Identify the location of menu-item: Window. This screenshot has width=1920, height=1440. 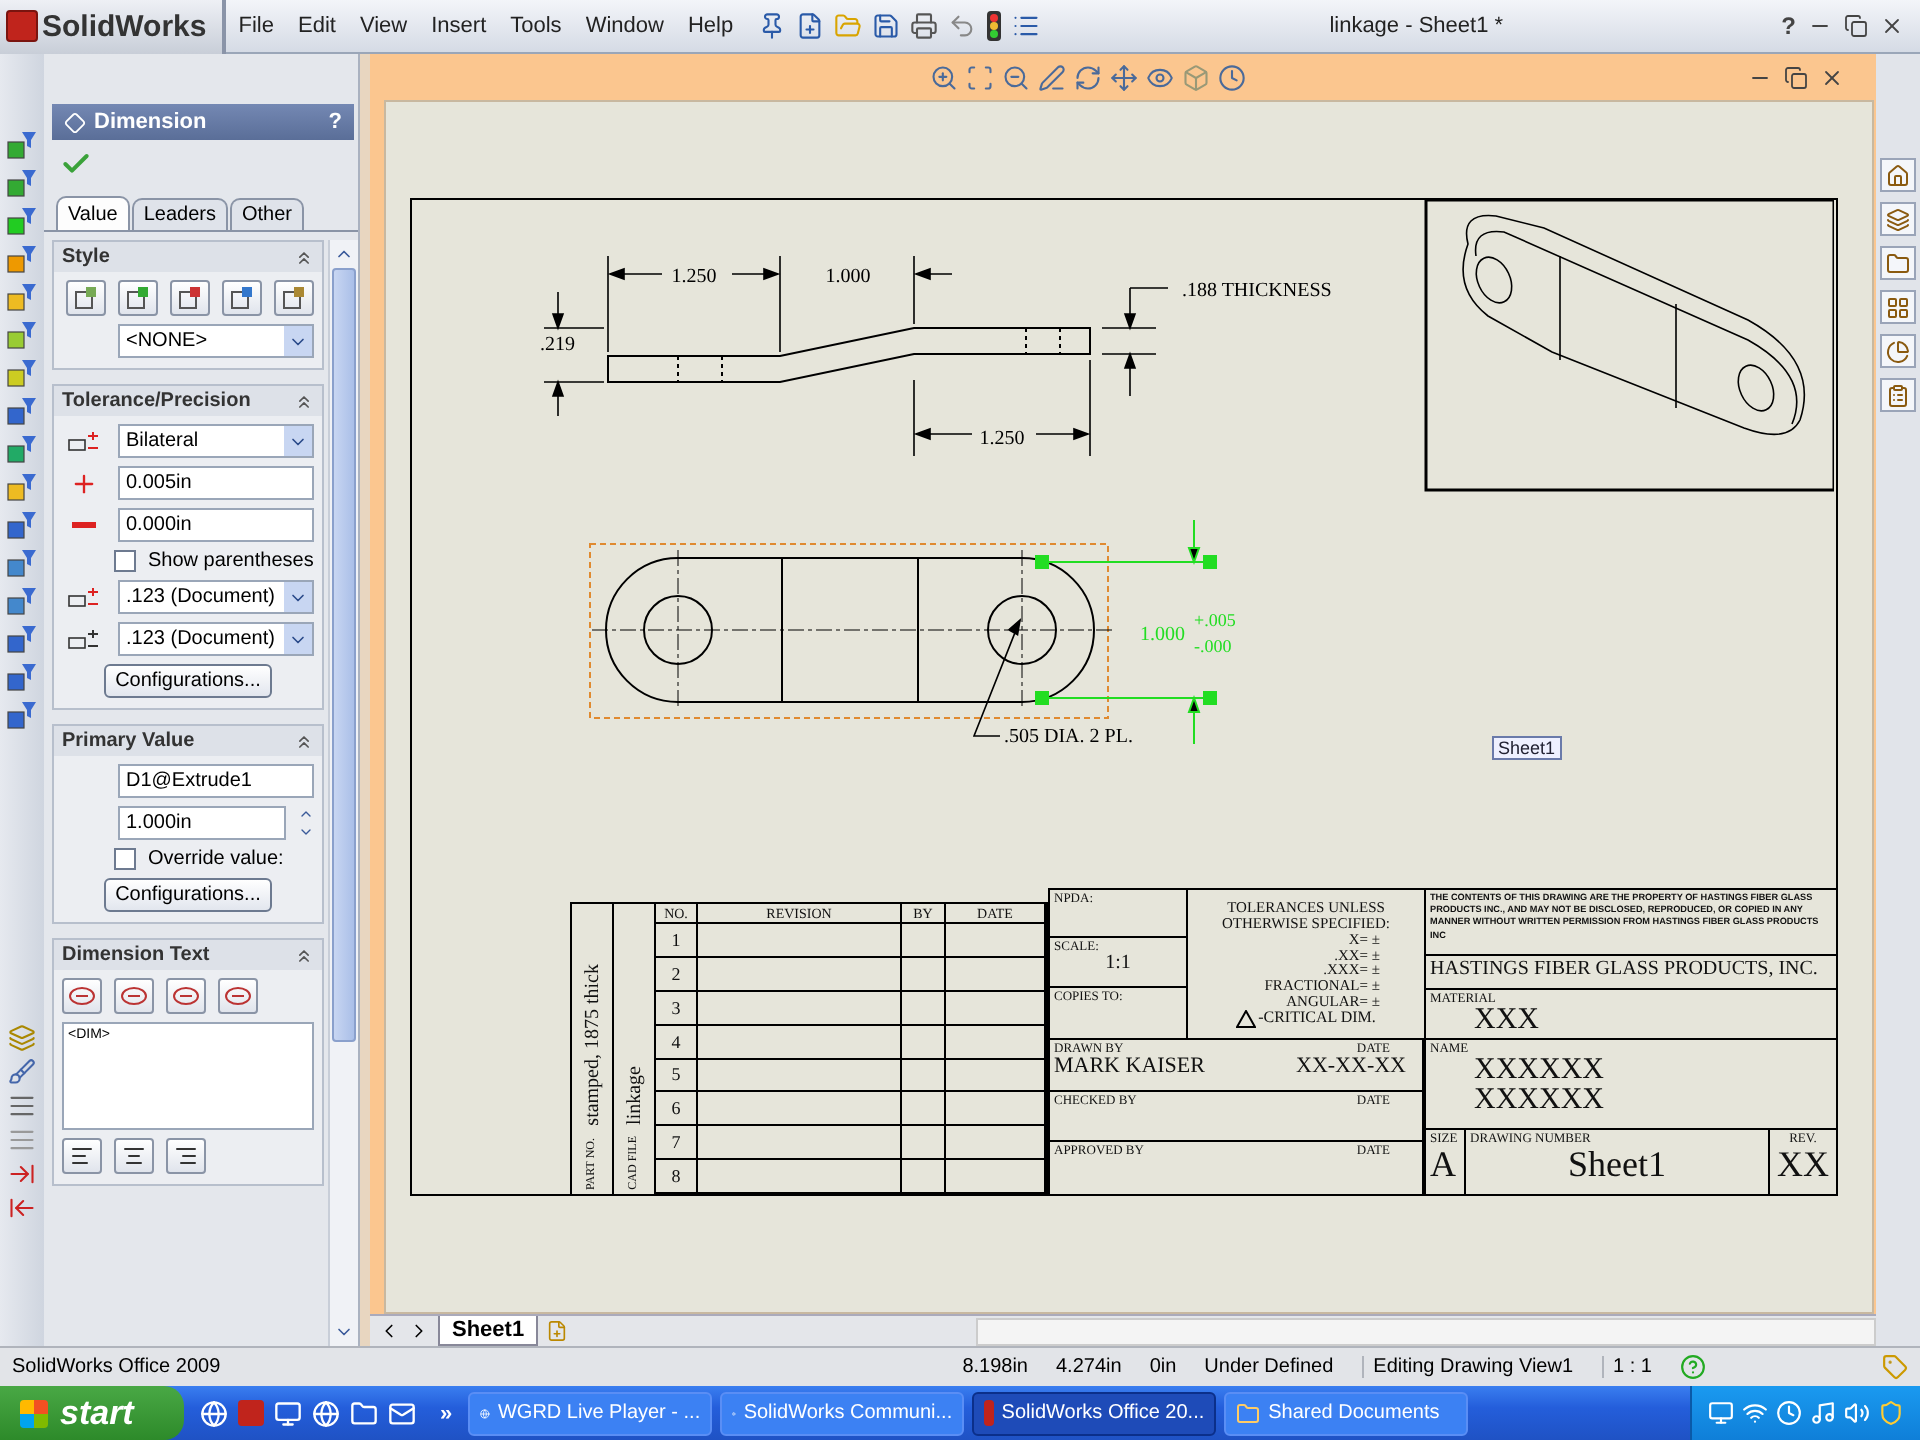
(624, 26).